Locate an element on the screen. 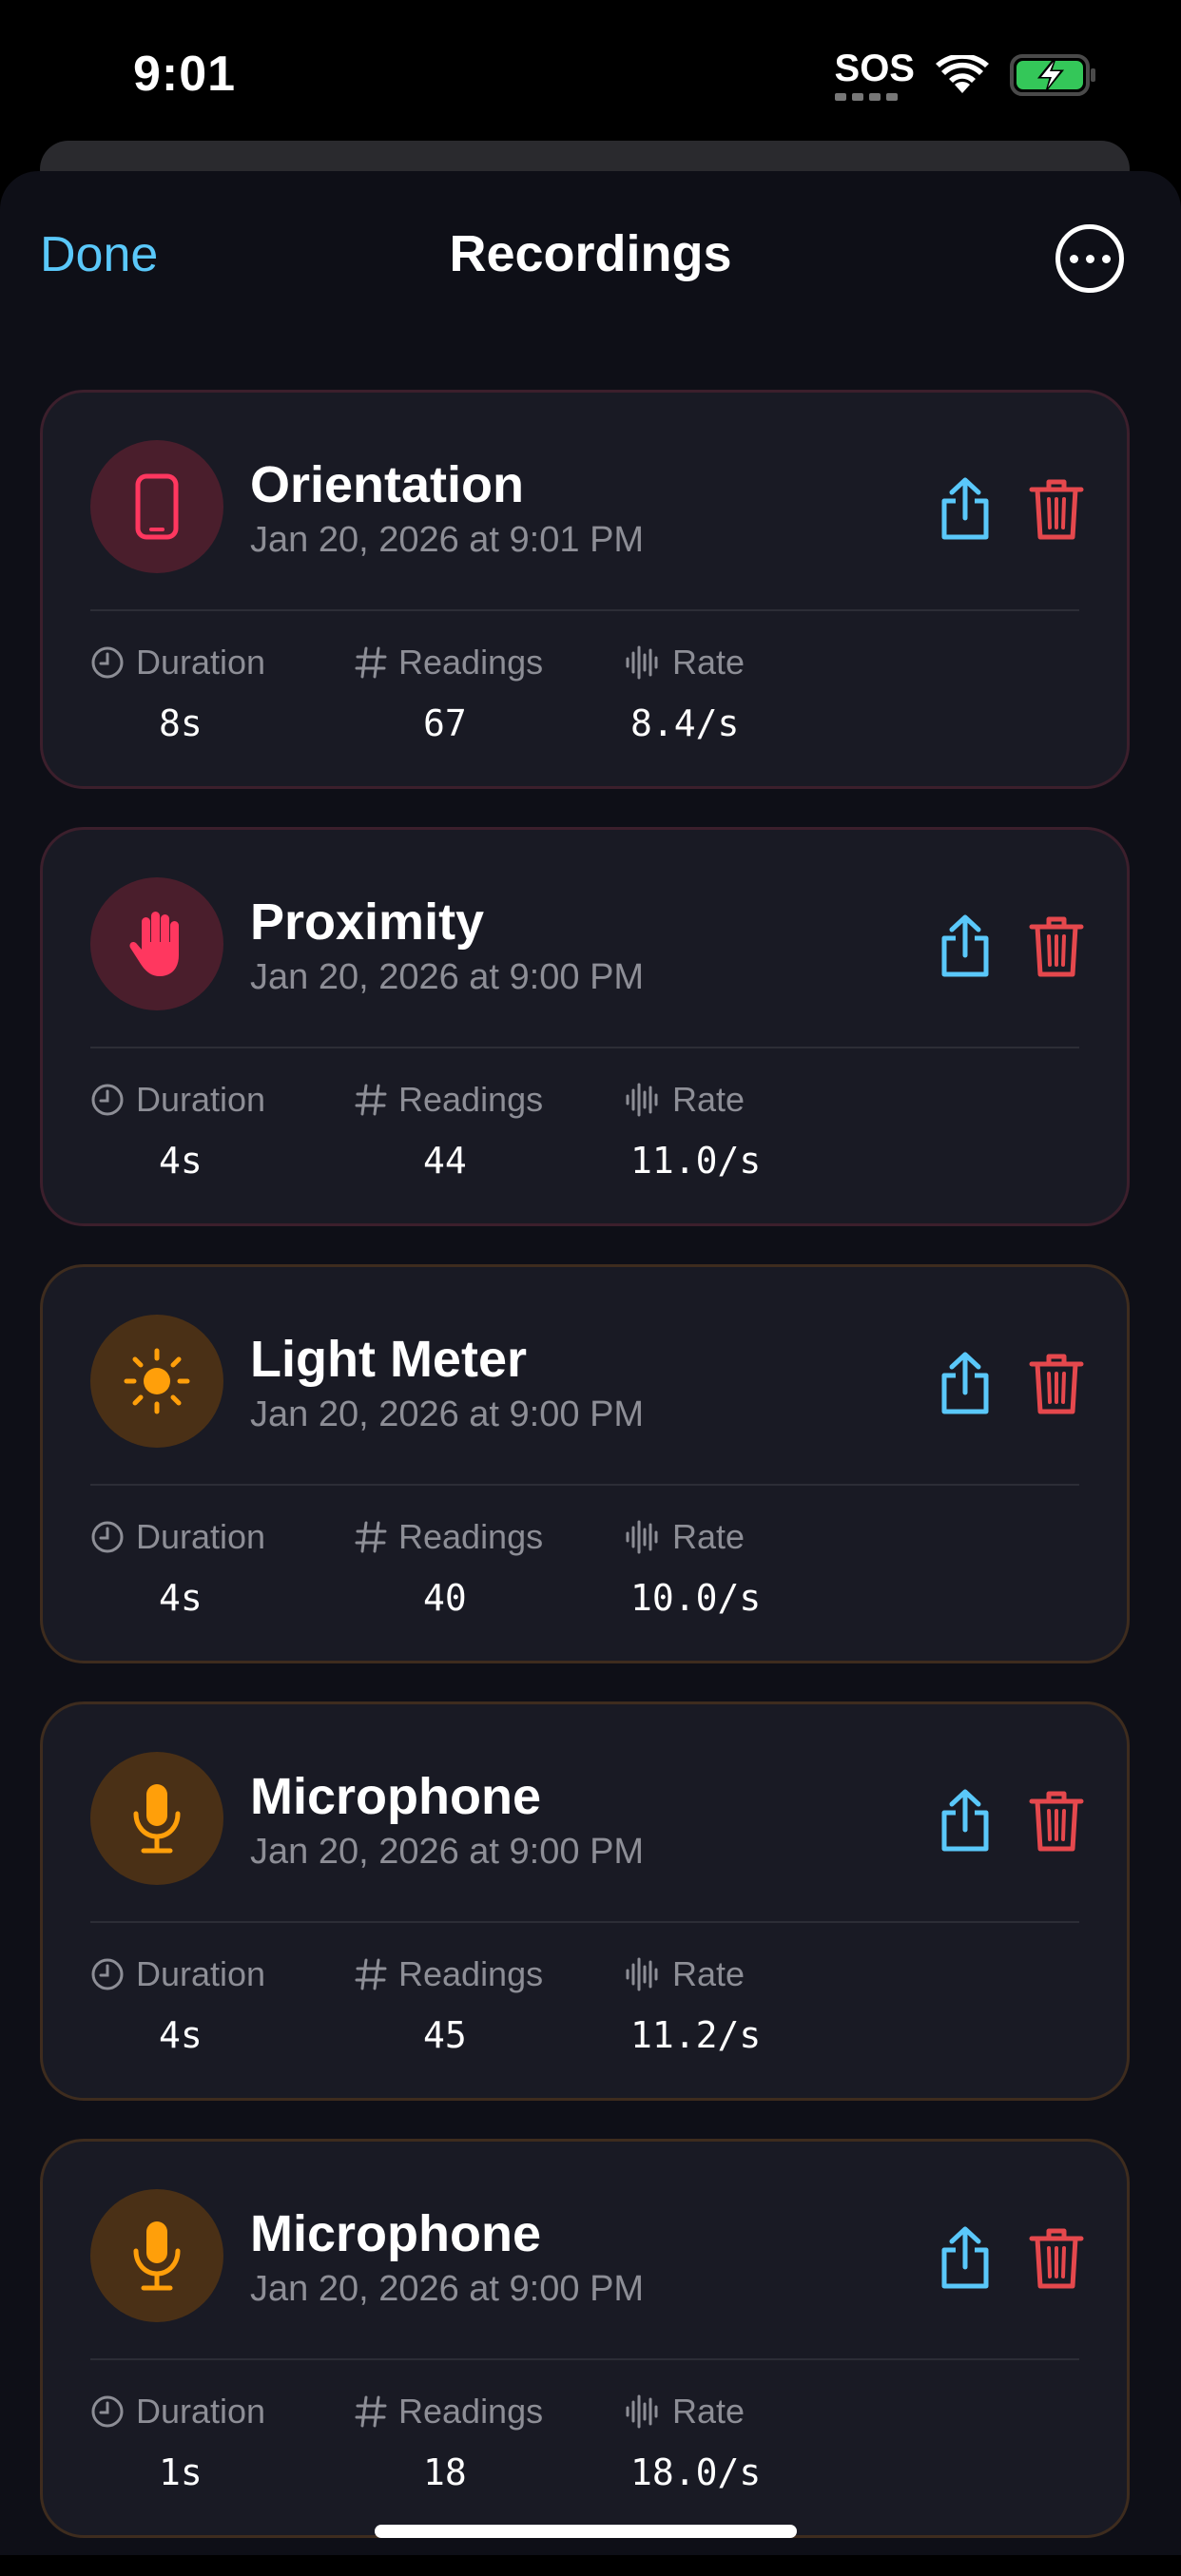 The image size is (1181, 2576). sos-label: SOS is located at coordinates (874, 69).